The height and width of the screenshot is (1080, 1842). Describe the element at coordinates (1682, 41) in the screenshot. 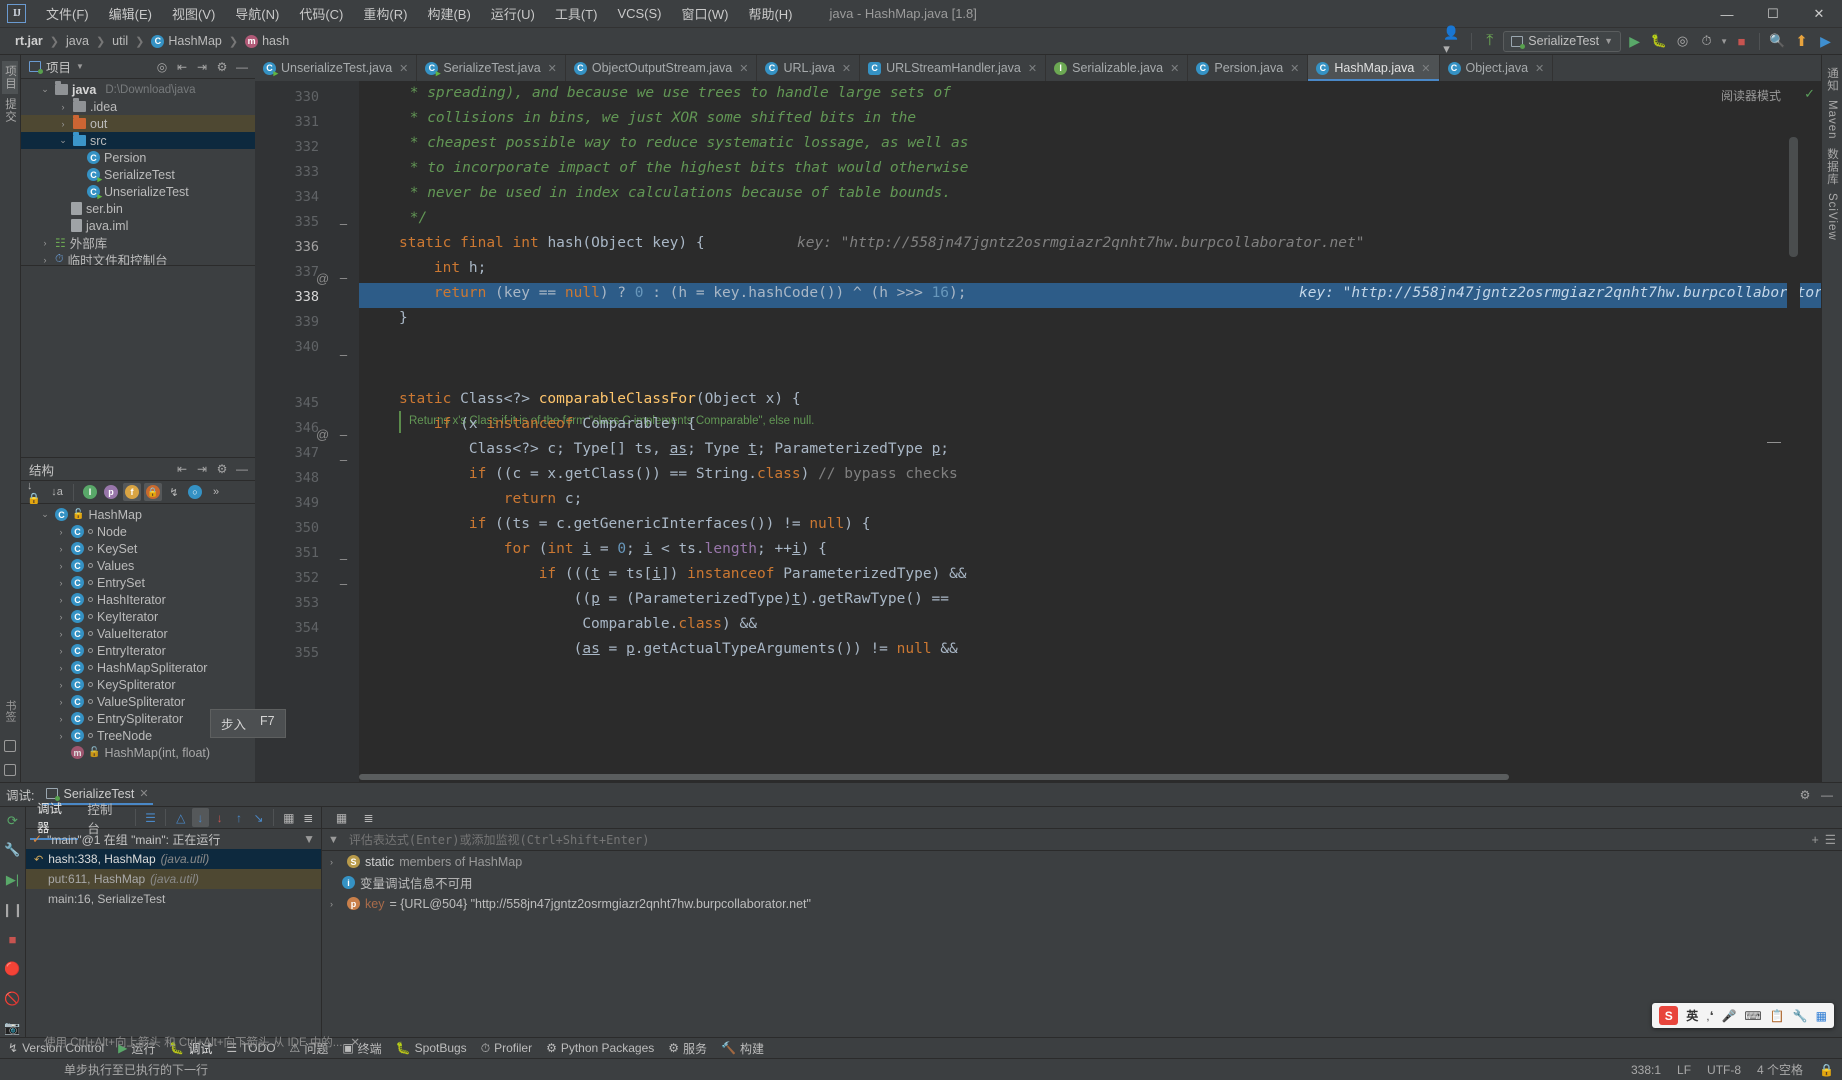

I see `run-with-coverage-icon: ◎` at that location.